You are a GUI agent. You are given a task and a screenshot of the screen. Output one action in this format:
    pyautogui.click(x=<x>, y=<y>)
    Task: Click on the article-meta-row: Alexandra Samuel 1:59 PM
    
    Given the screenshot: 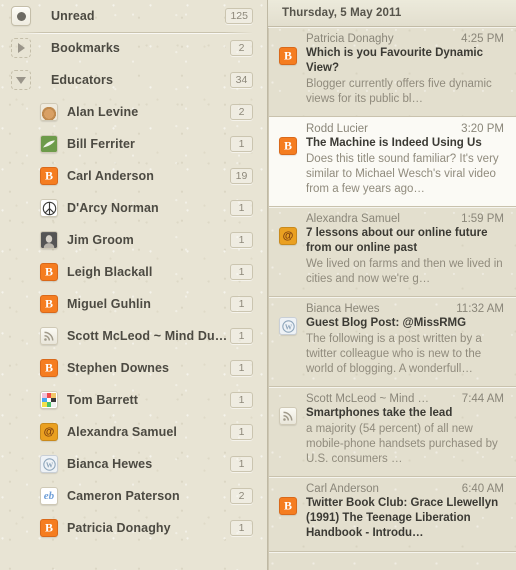 What is the action you would take?
    pyautogui.click(x=405, y=219)
    